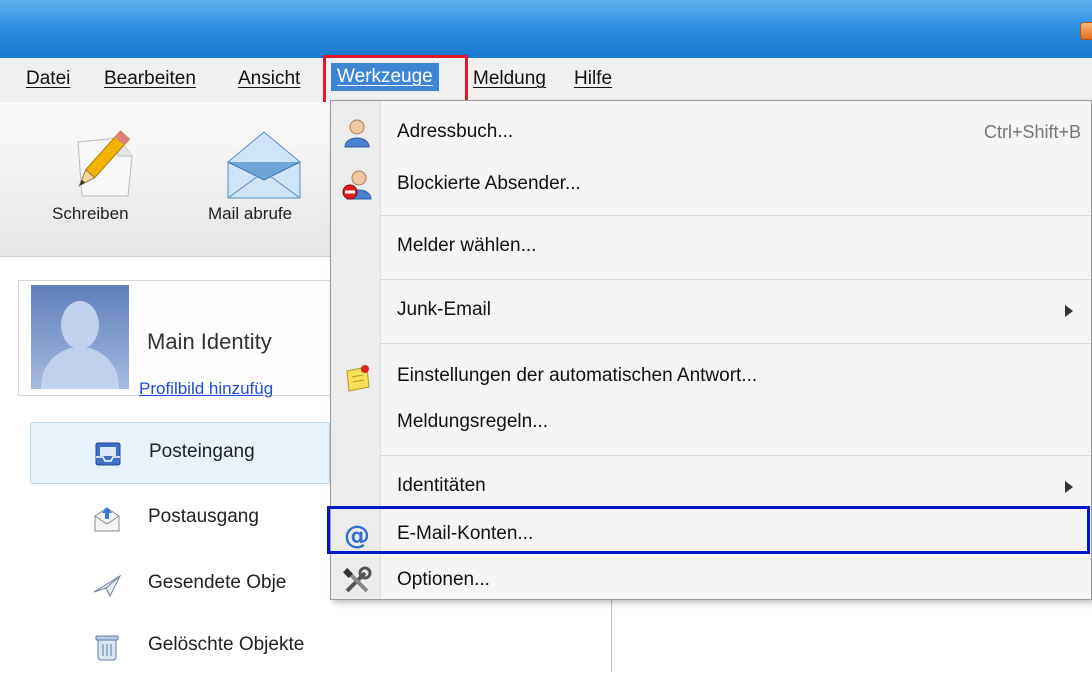 This screenshot has width=1092, height=678. What do you see at coordinates (708, 530) in the screenshot?
I see `email-konten-highlight-box` at bounding box center [708, 530].